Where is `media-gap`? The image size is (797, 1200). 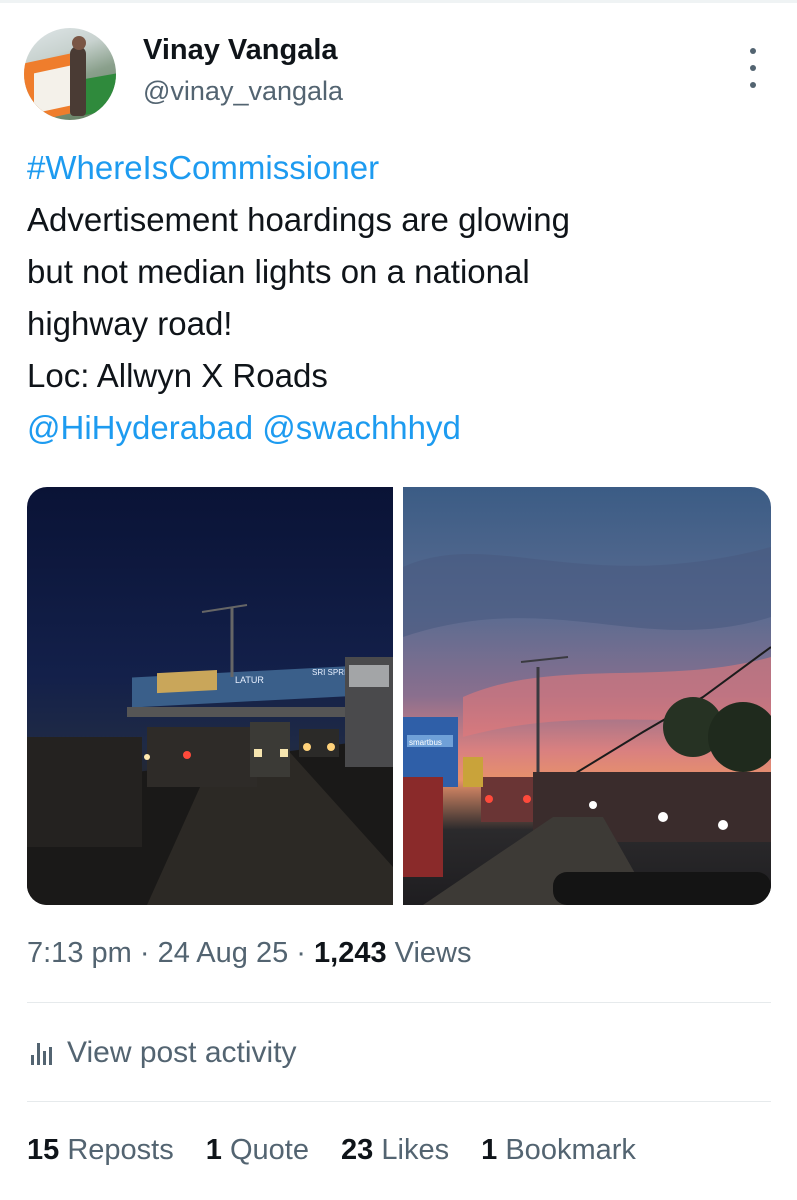
media-gap is located at coordinates (398, 696).